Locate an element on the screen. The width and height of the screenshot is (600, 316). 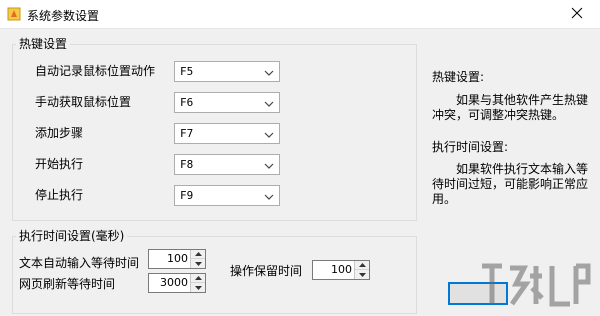
op-keep-time-label: 操作保留时间 is located at coordinates (266, 271).